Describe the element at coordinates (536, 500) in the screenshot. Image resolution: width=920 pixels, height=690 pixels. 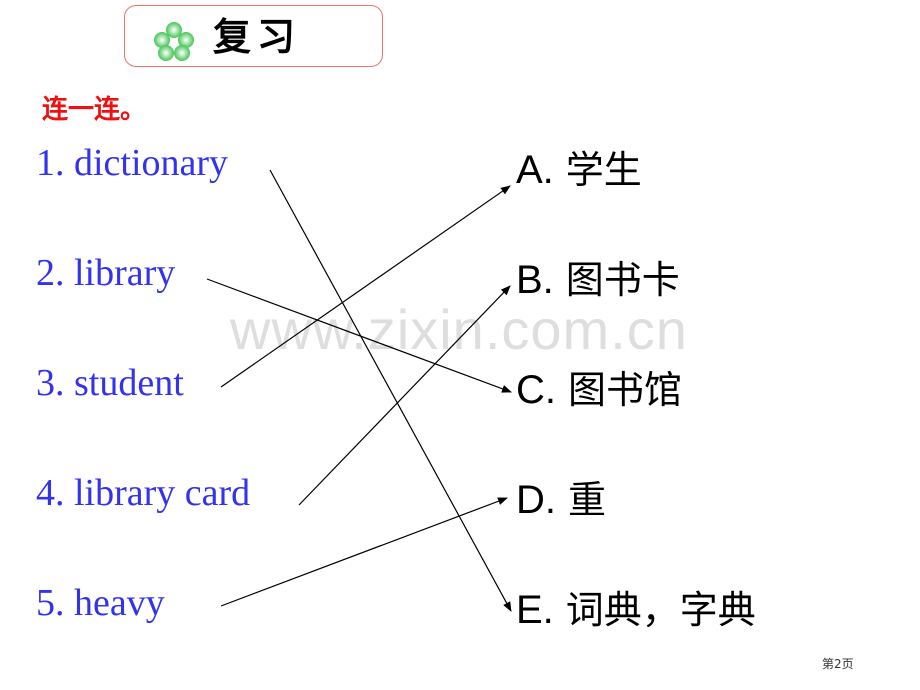
I see `option-letter: D.` at that location.